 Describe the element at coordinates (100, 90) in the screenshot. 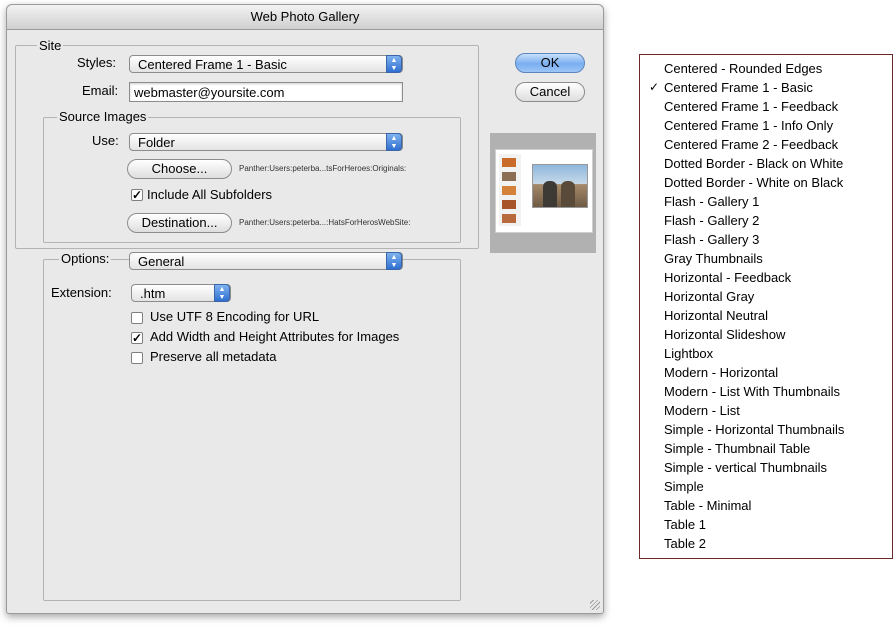

I see `email-label: Email:` at that location.